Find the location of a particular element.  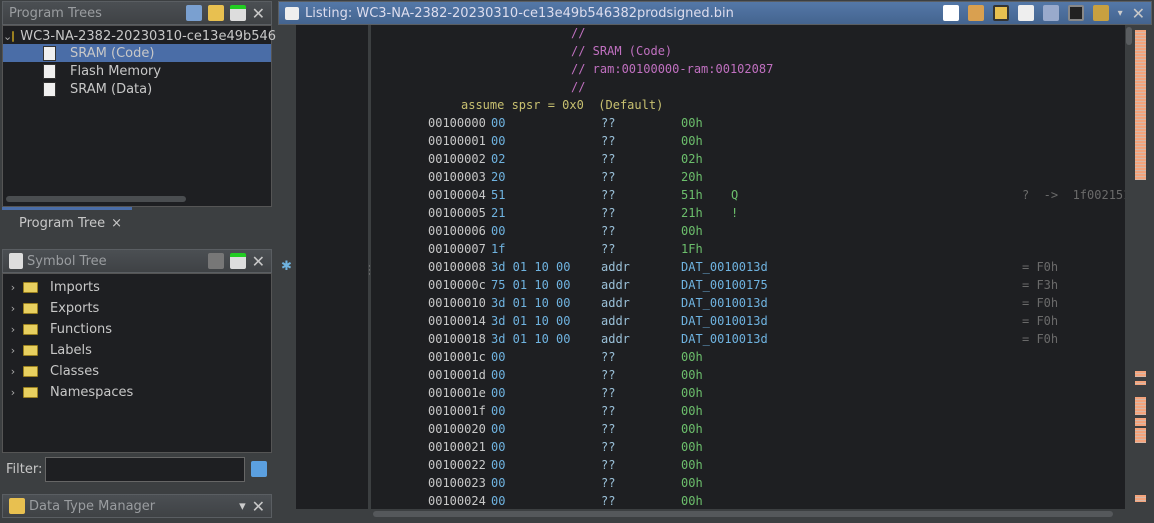

symbol-tree-item: › Classes is located at coordinates (137, 371).